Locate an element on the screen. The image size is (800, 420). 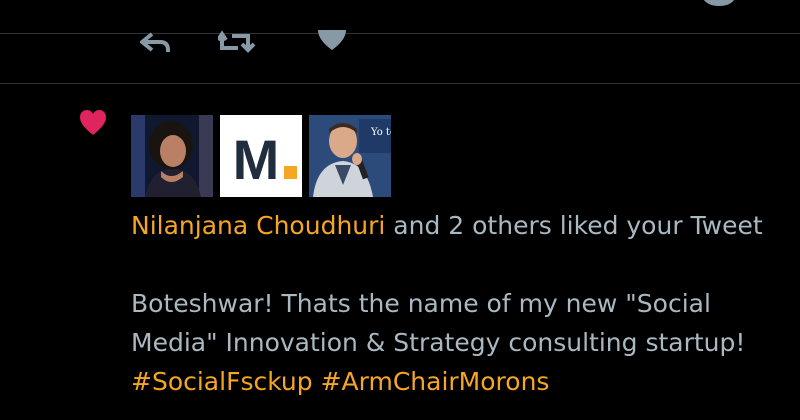
notification-action-text: and 2 others liked your Tweet is located at coordinates (574, 225).